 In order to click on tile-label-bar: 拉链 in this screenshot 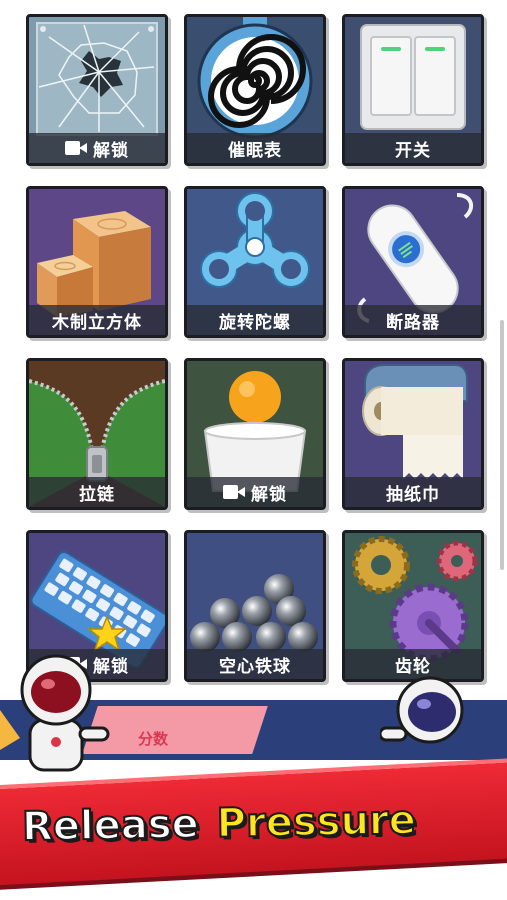, I will do `click(97, 492)`.